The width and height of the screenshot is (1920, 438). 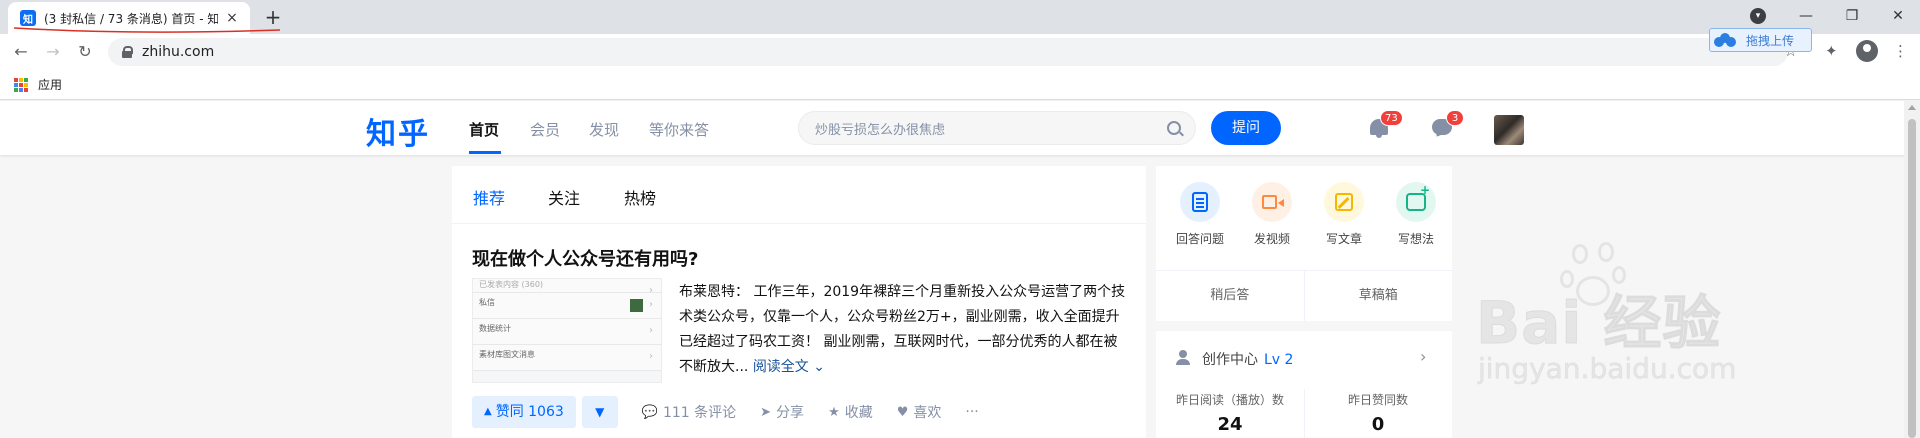 I want to click on answer-thumbnail: 已发表内容 (360) 私信 数据统计 素材库图文消息, so click(x=567, y=330).